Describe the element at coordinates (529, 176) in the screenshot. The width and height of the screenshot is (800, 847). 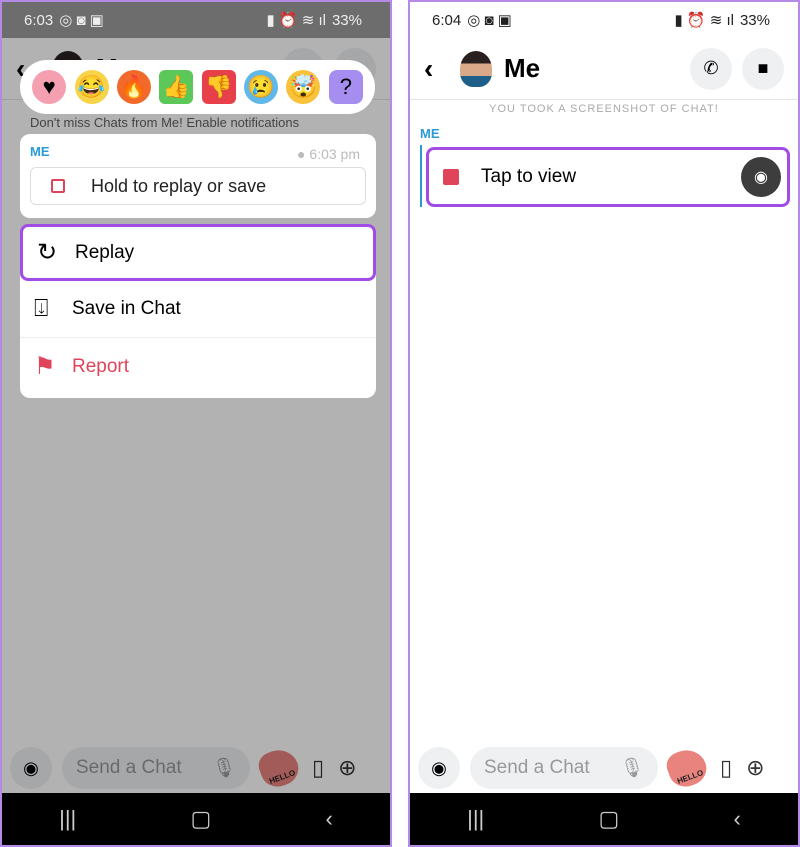
I see `snap-label: Tap to view` at that location.